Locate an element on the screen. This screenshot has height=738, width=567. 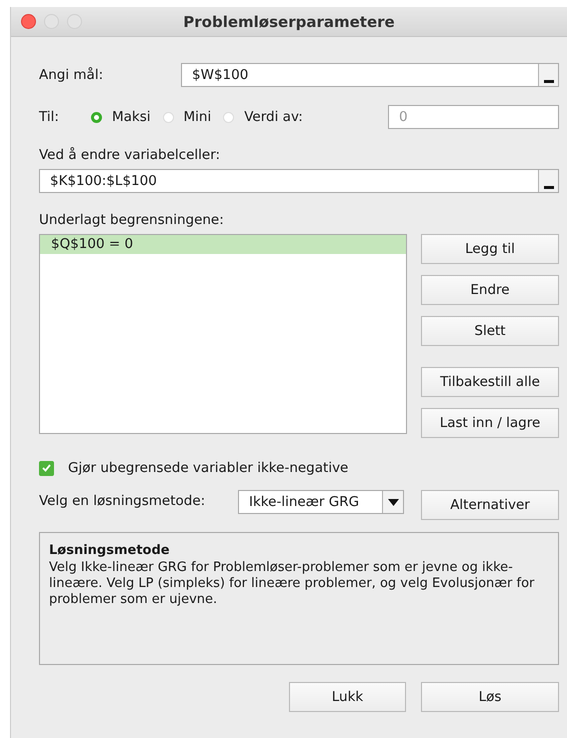
options-button: Alternativer is located at coordinates (490, 505).